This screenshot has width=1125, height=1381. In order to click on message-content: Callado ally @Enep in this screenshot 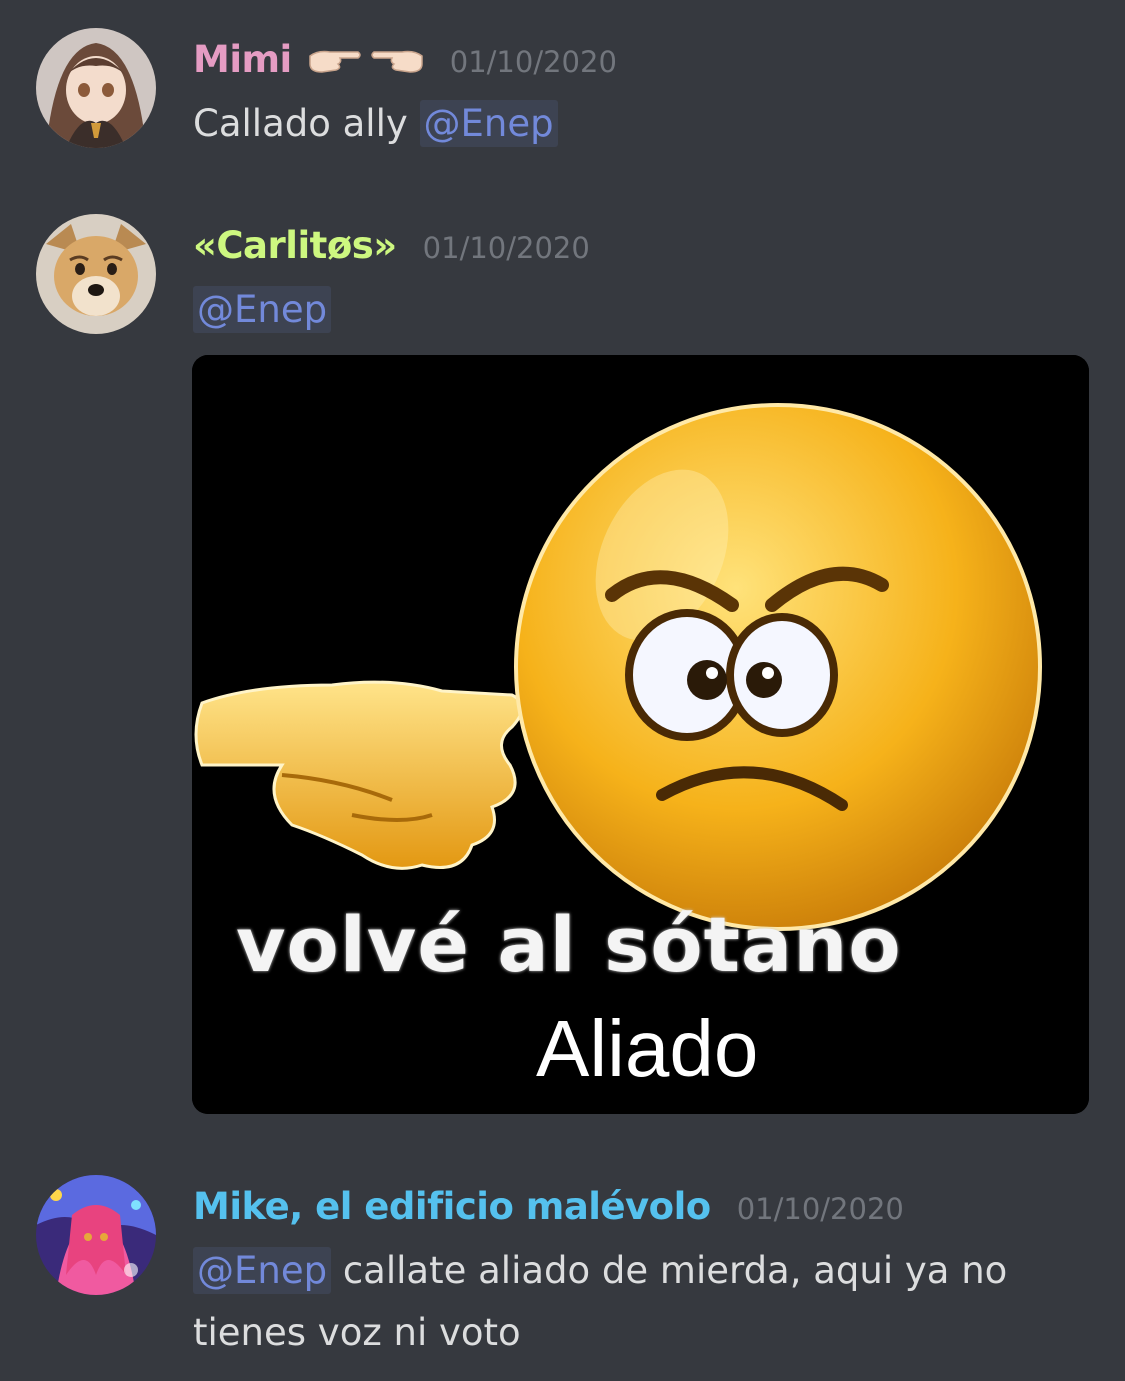, I will do `click(624, 124)`.